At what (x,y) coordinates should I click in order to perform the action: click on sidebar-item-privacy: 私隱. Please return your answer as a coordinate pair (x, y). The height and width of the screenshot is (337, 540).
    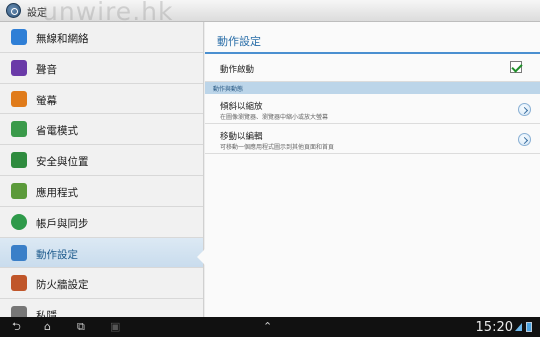
    Looking at the image, I should click on (101, 308).